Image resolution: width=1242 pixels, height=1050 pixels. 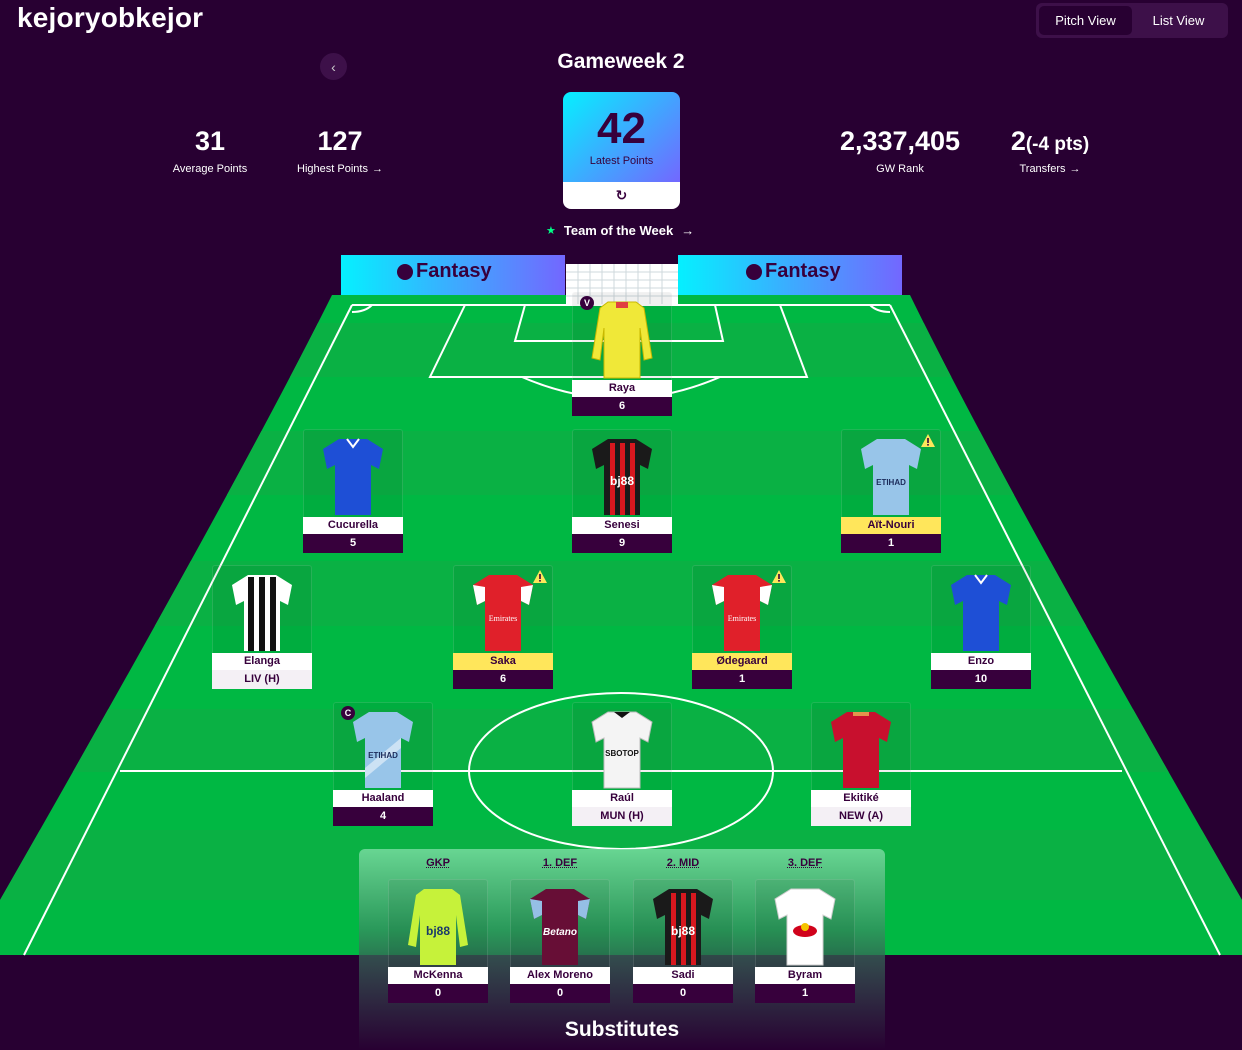 I want to click on player-card-cucurella: Cucurella 5, so click(x=353, y=491).